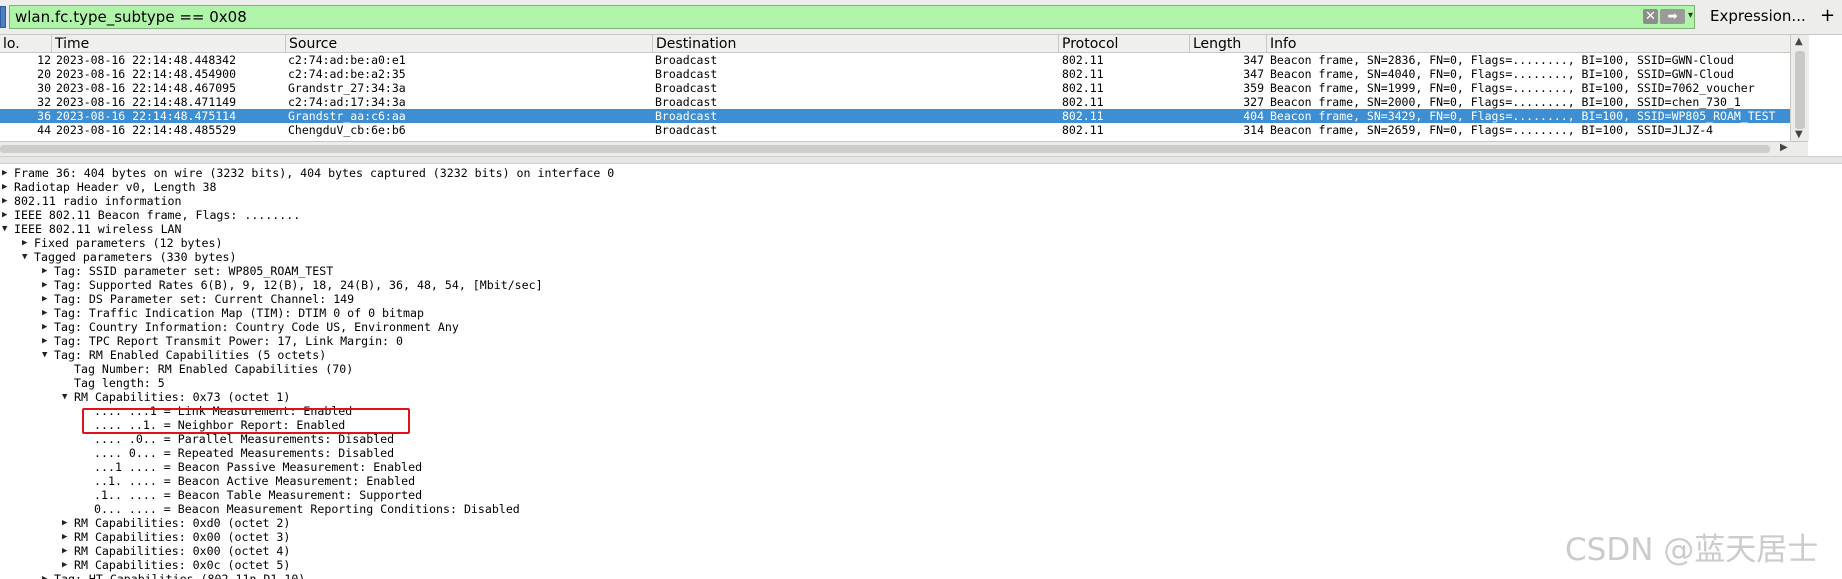 Image resolution: width=1842 pixels, height=579 pixels. I want to click on packet-list-vertical-scrollbar: ▲ ▼, so click(1799, 88).